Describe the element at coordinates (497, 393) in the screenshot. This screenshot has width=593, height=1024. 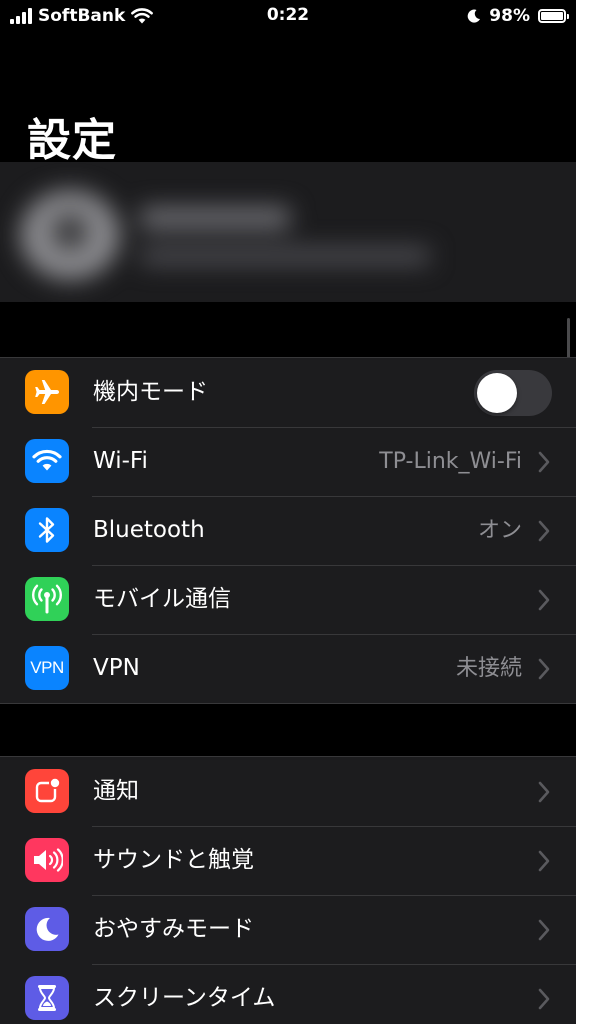
I see `toggle-knob` at that location.